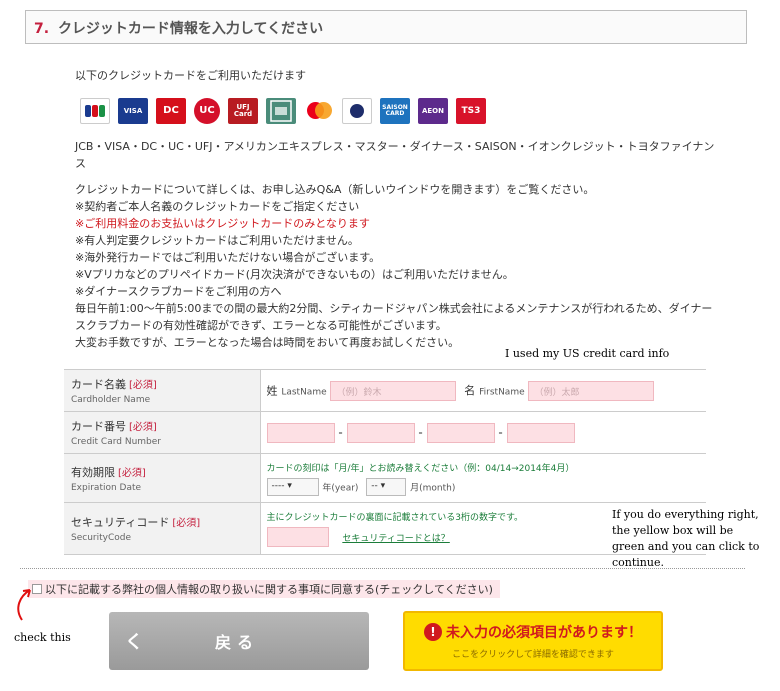 The width and height of the screenshot is (780, 691). Describe the element at coordinates (533, 655) in the screenshot. I see `missing-fields-sublabel: ここをクリックして詳細を確認できます` at that location.